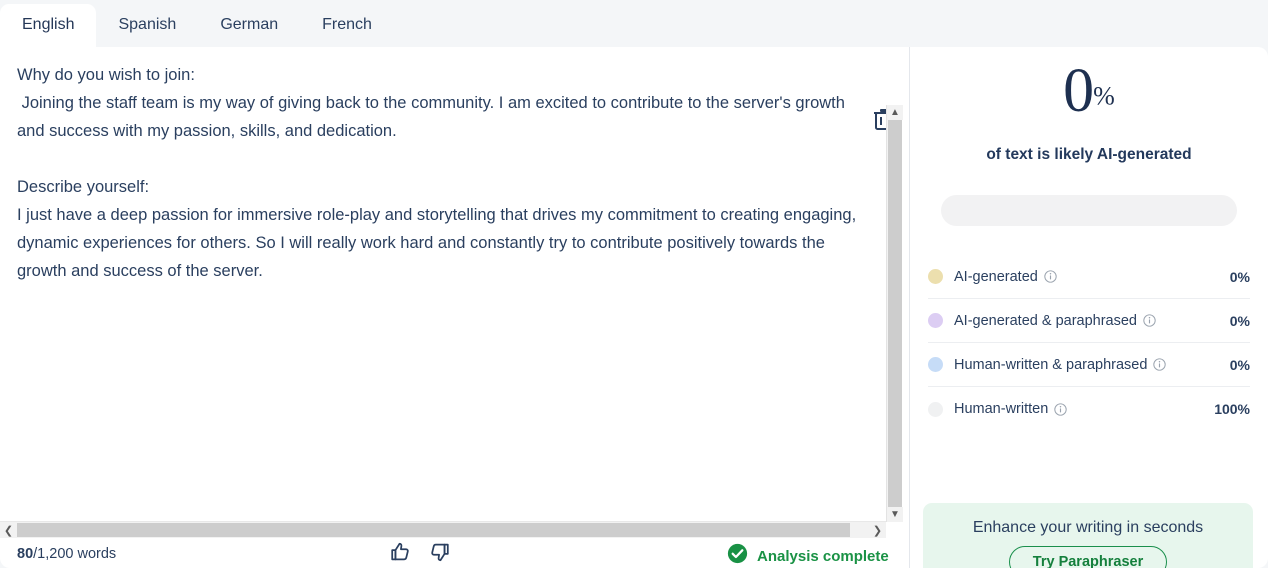 This screenshot has height=568, width=1268. Describe the element at coordinates (877, 530) in the screenshot. I see `chevron-right-icon: ❯` at that location.